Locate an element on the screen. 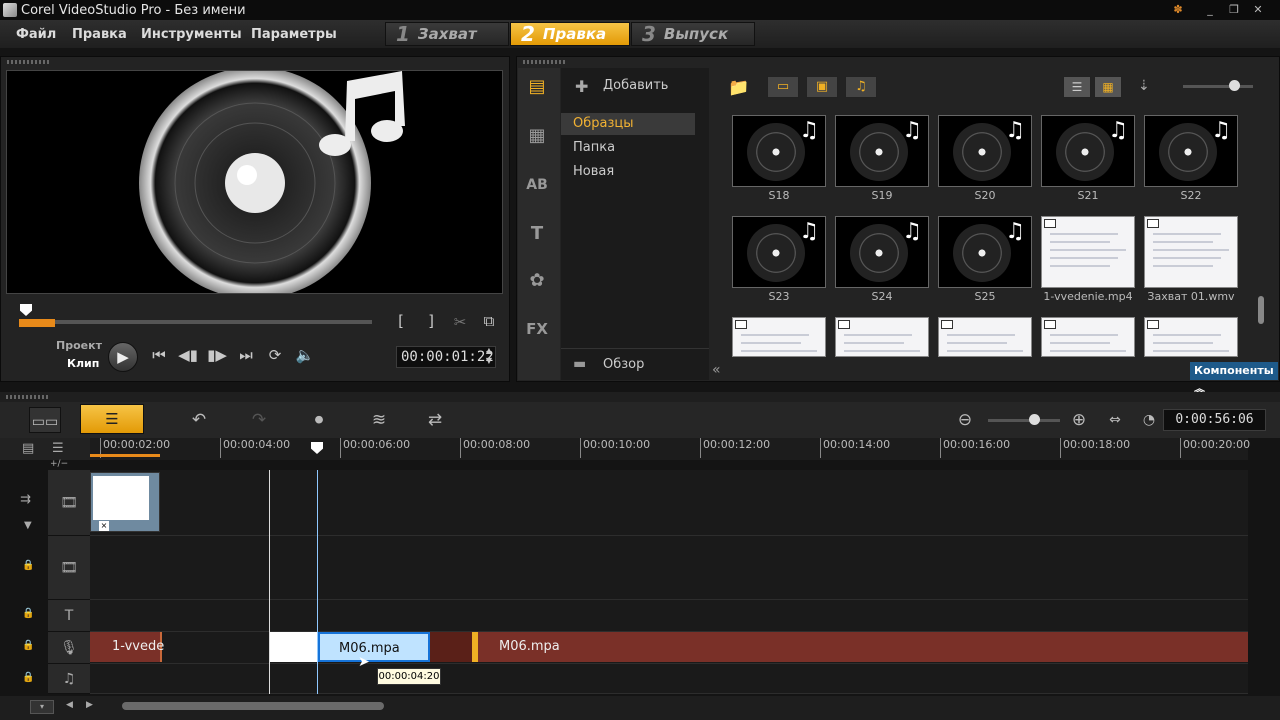  collapse-library-icon: « is located at coordinates (716, 370).